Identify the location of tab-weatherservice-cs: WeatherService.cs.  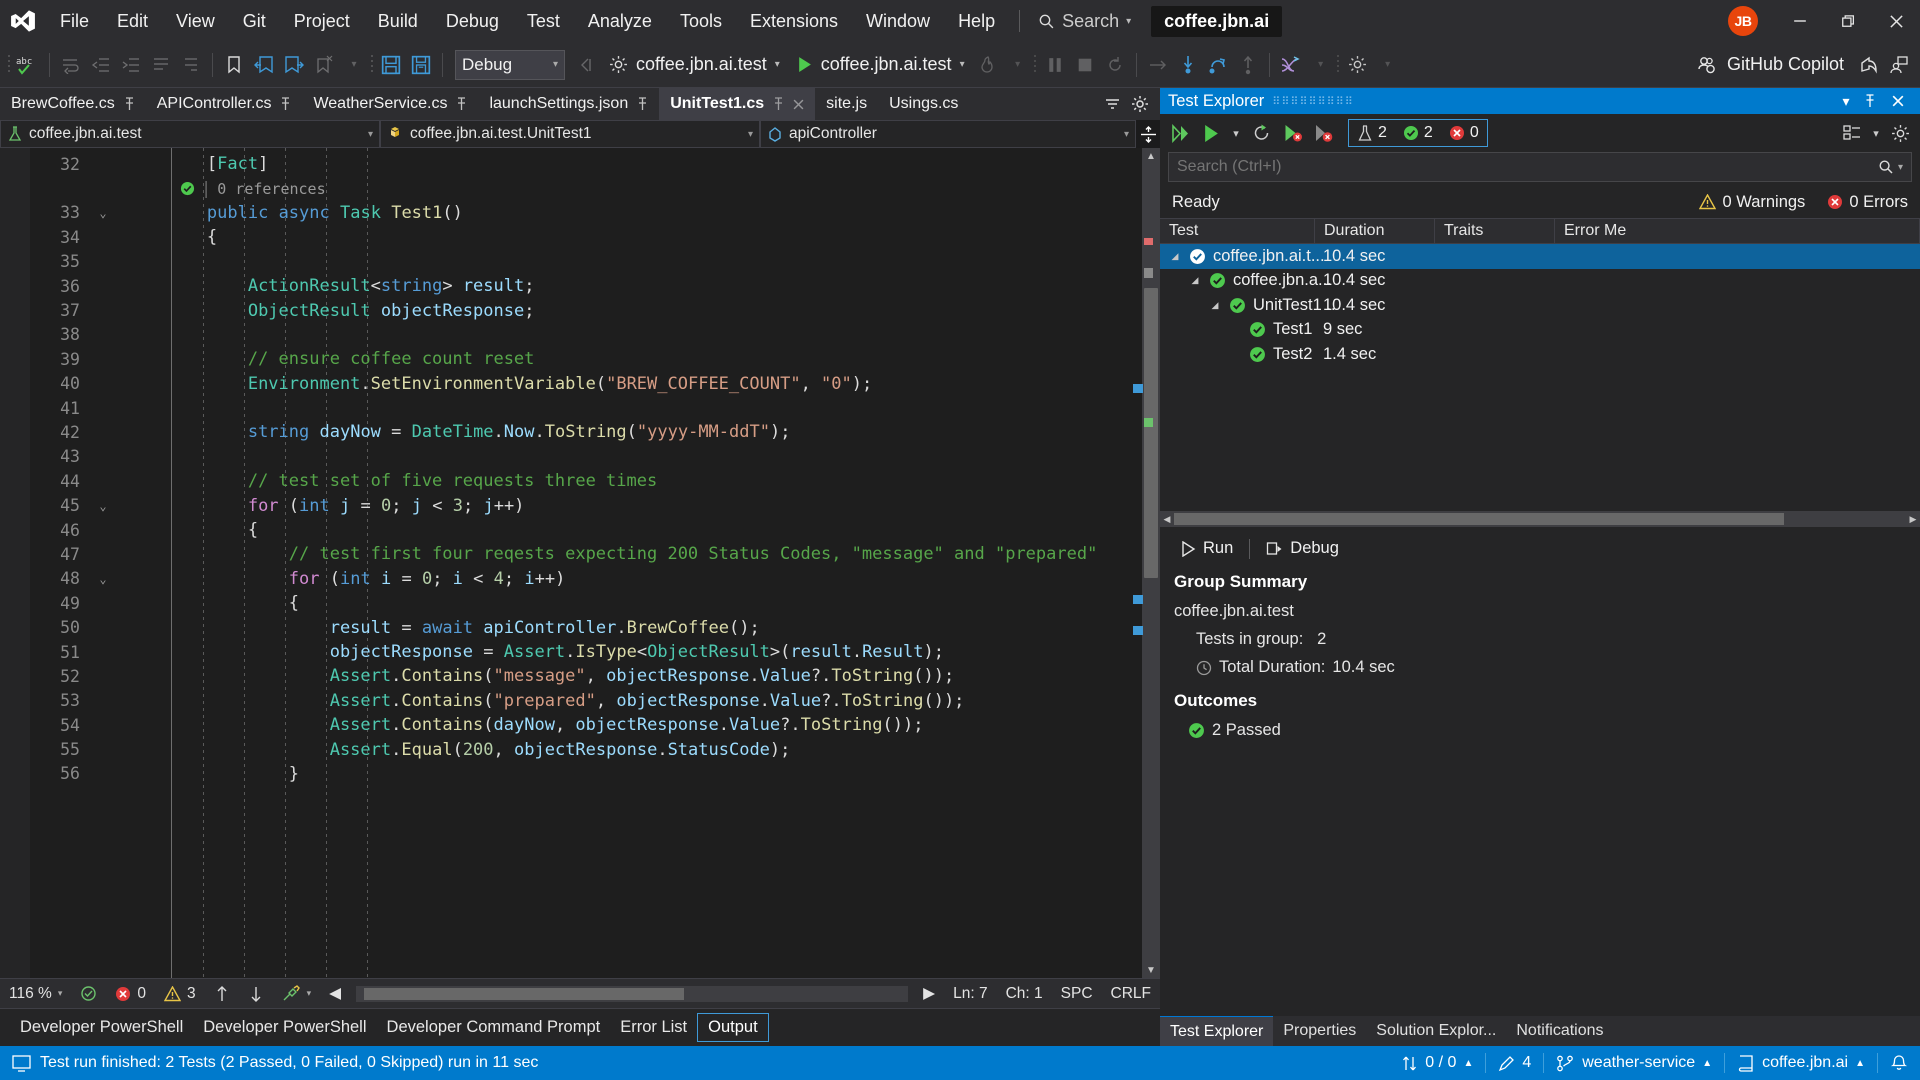
(390, 104).